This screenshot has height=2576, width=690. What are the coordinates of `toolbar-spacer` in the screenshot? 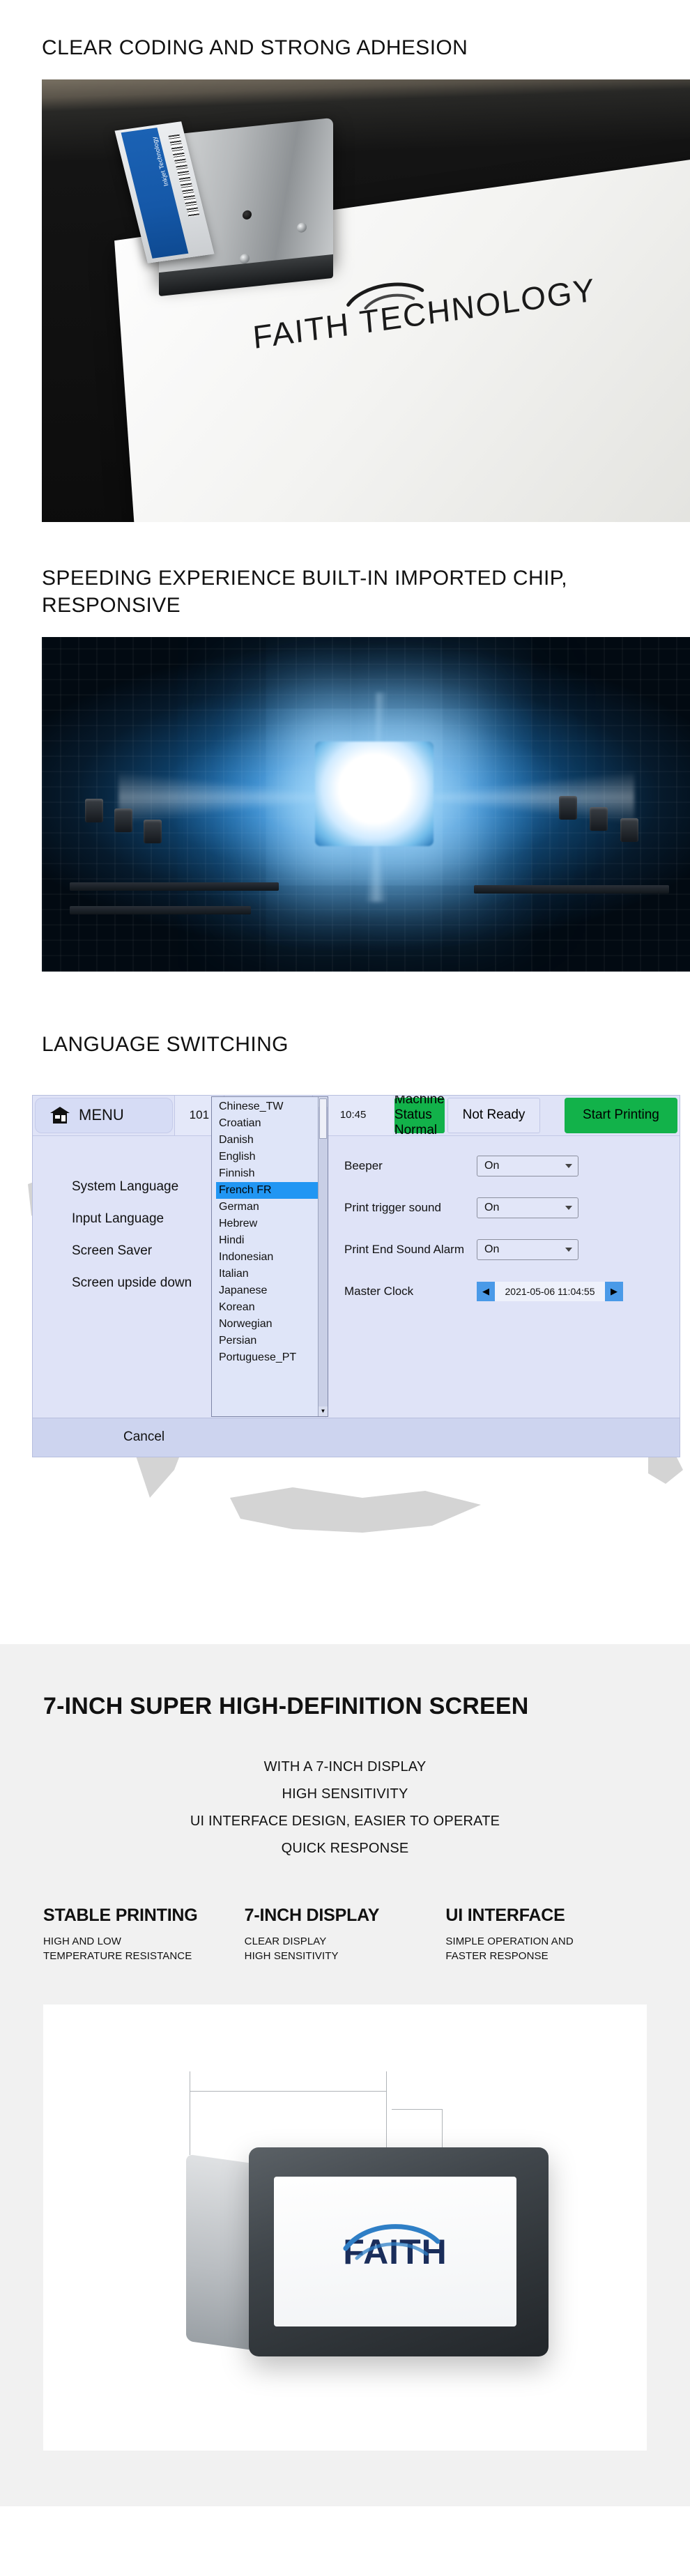 It's located at (552, 1115).